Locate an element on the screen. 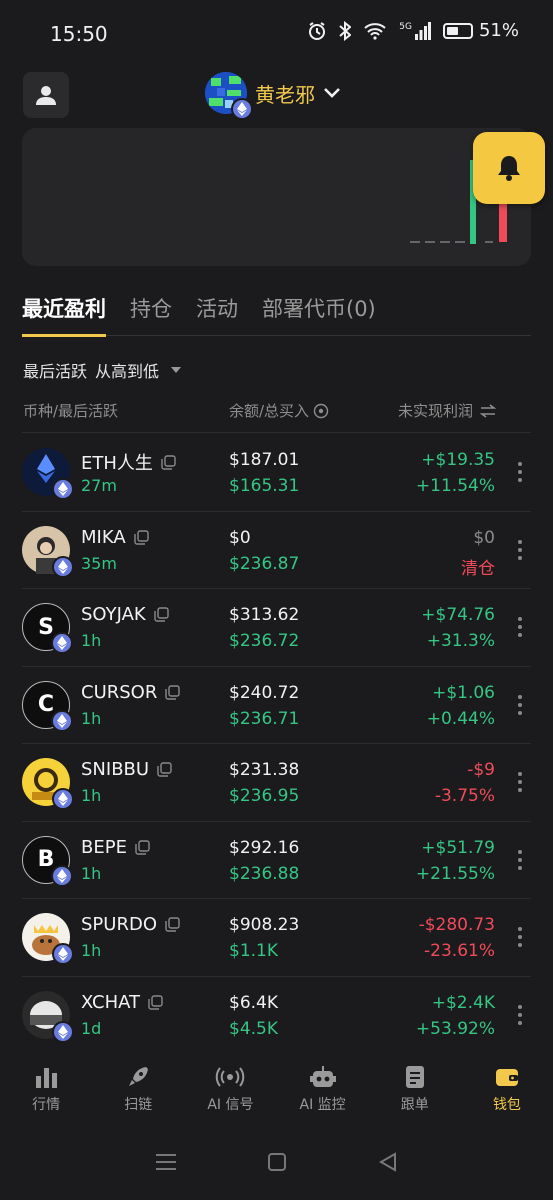 This screenshot has height=1200, width=553. sort-field: 最后活跃 is located at coordinates (55, 371).